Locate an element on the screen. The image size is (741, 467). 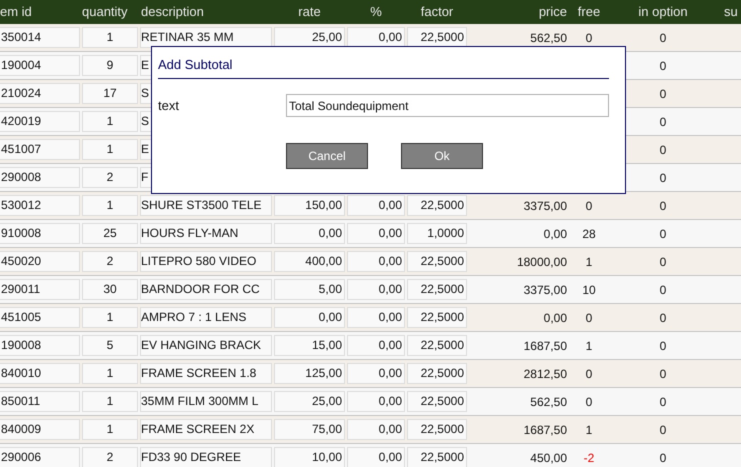
item-id-field: 451005 is located at coordinates (40, 317).